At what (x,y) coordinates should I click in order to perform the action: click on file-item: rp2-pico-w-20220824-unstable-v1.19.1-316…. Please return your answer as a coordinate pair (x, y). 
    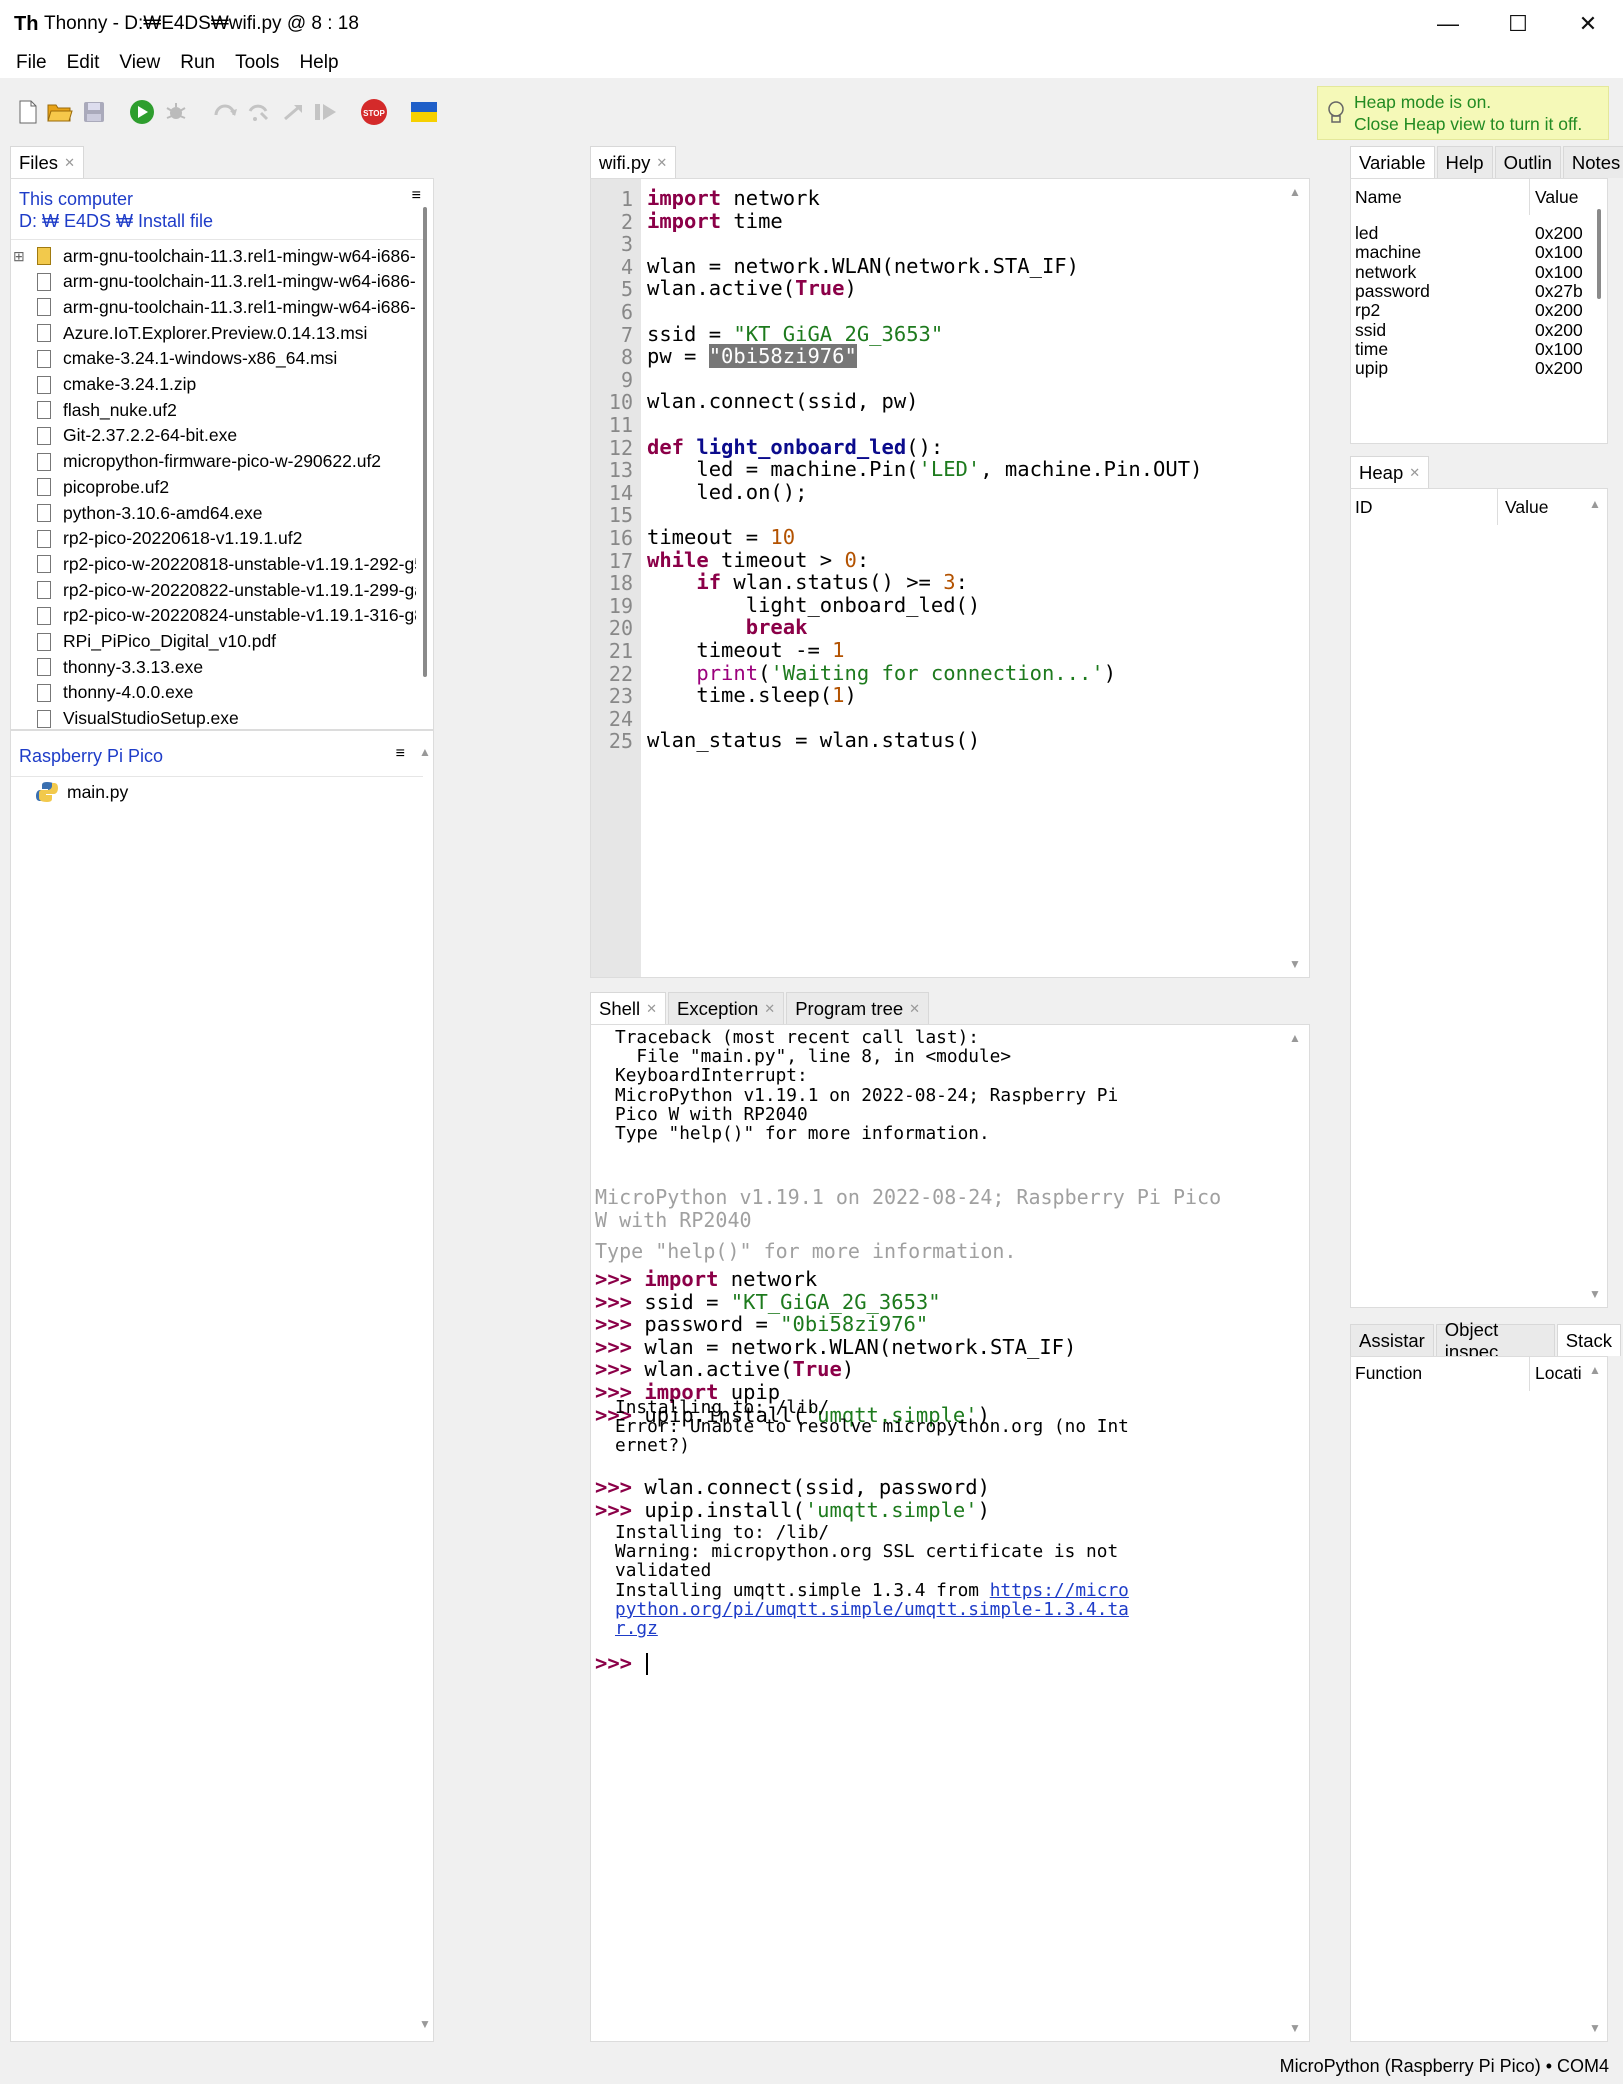
    Looking at the image, I should click on (213, 616).